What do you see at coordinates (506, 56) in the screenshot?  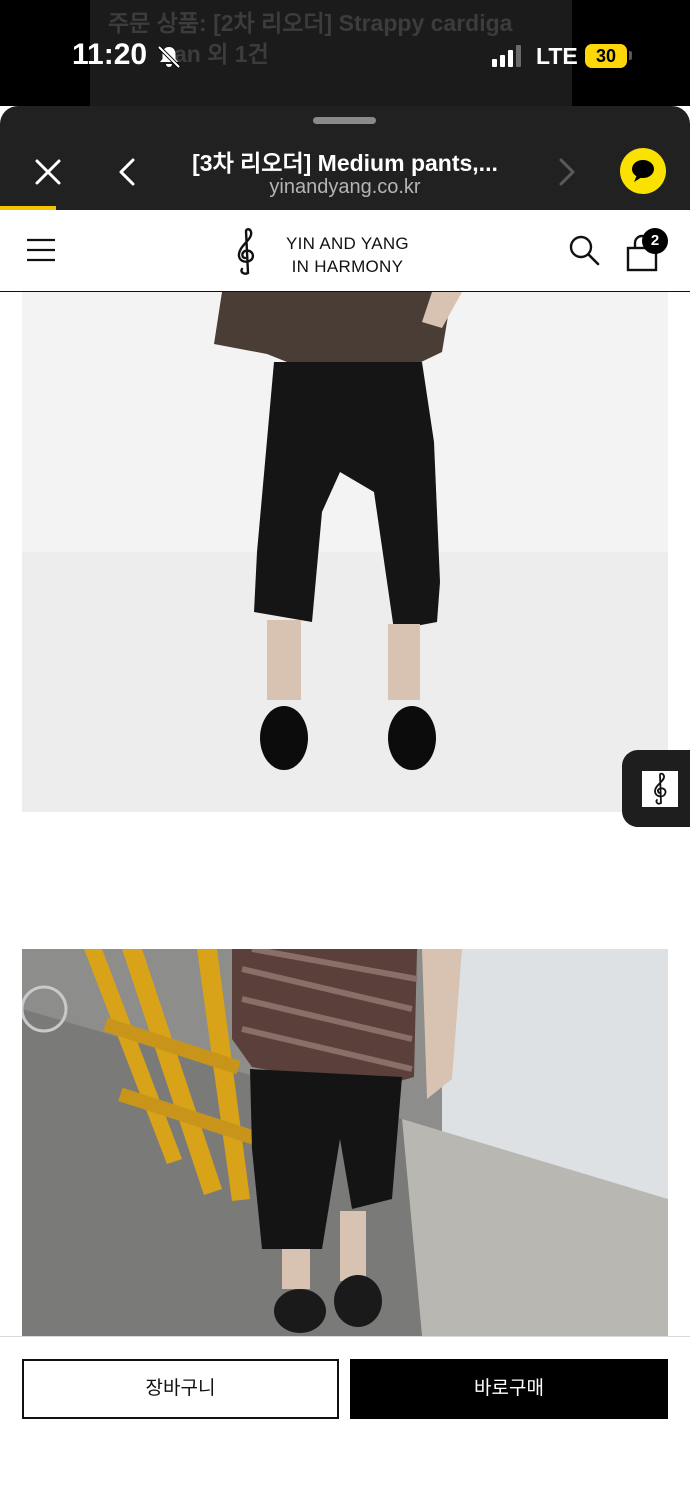 I see `signal-icon` at bounding box center [506, 56].